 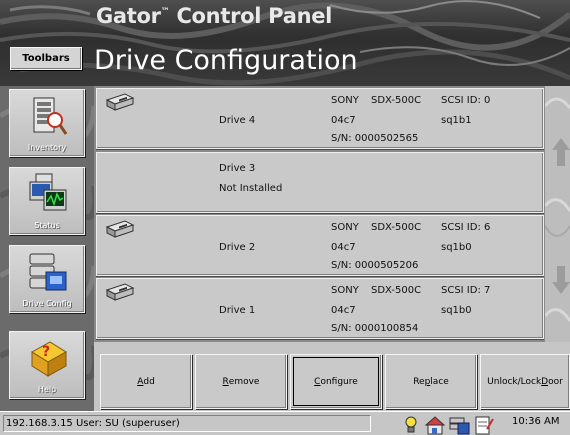 What do you see at coordinates (128, 16) in the screenshot?
I see `app-title-name: Gator` at bounding box center [128, 16].